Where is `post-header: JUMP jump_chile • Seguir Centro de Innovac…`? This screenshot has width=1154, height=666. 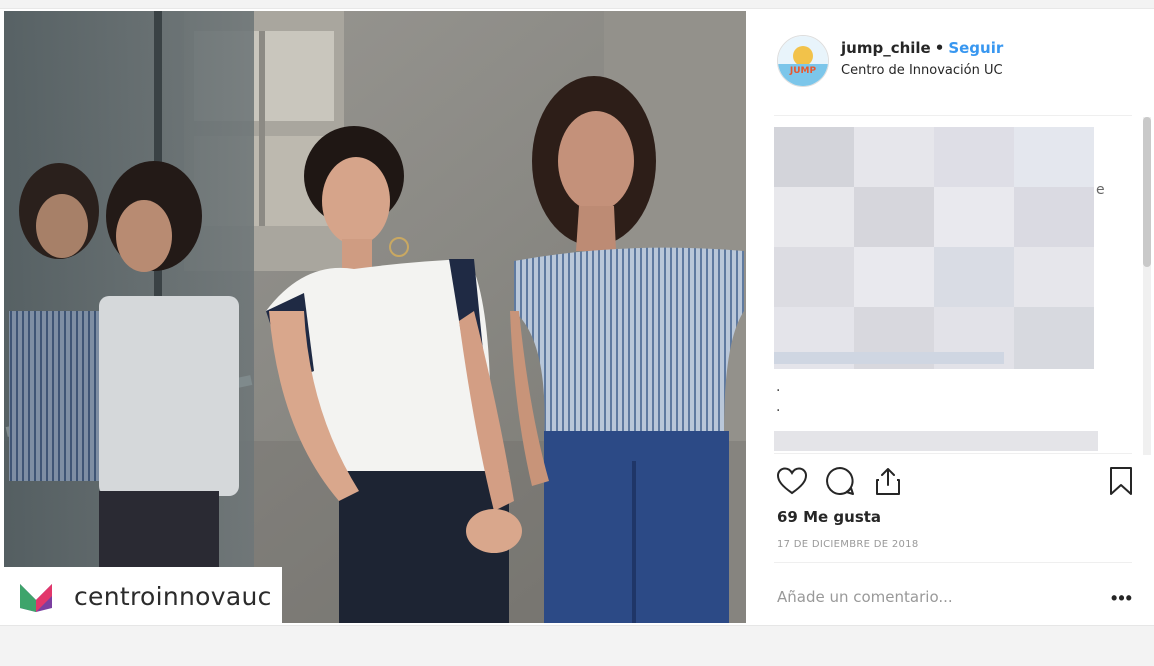 post-header: JUMP jump_chile • Seguir Centro de Innovac… is located at coordinates (952, 59).